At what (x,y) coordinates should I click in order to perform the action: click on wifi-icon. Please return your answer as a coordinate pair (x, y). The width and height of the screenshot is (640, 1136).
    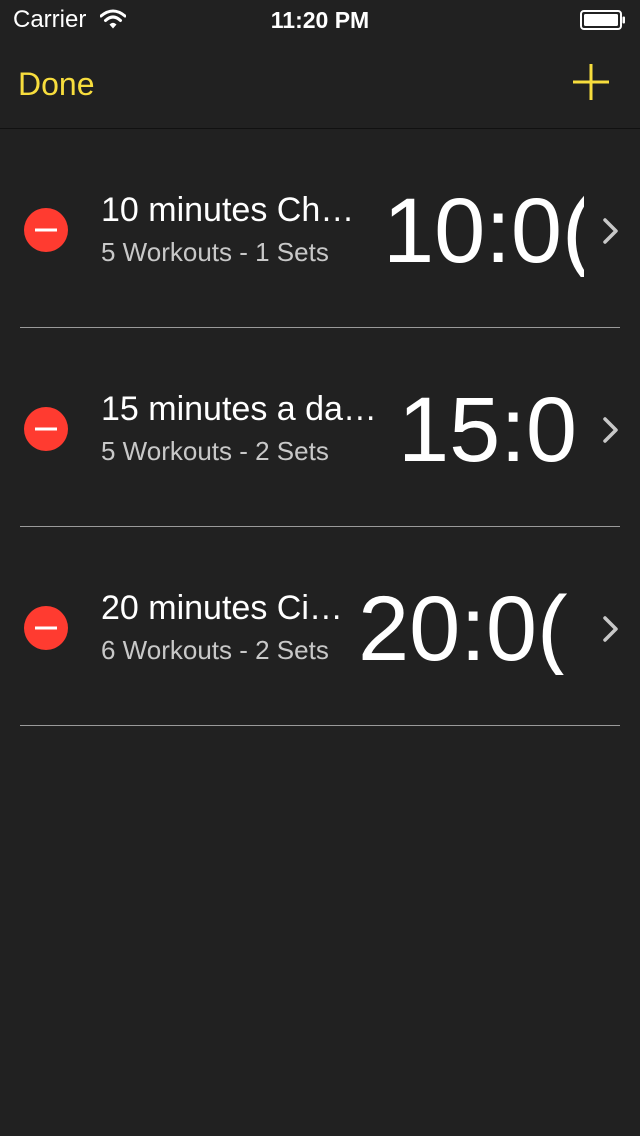
    Looking at the image, I should click on (113, 19).